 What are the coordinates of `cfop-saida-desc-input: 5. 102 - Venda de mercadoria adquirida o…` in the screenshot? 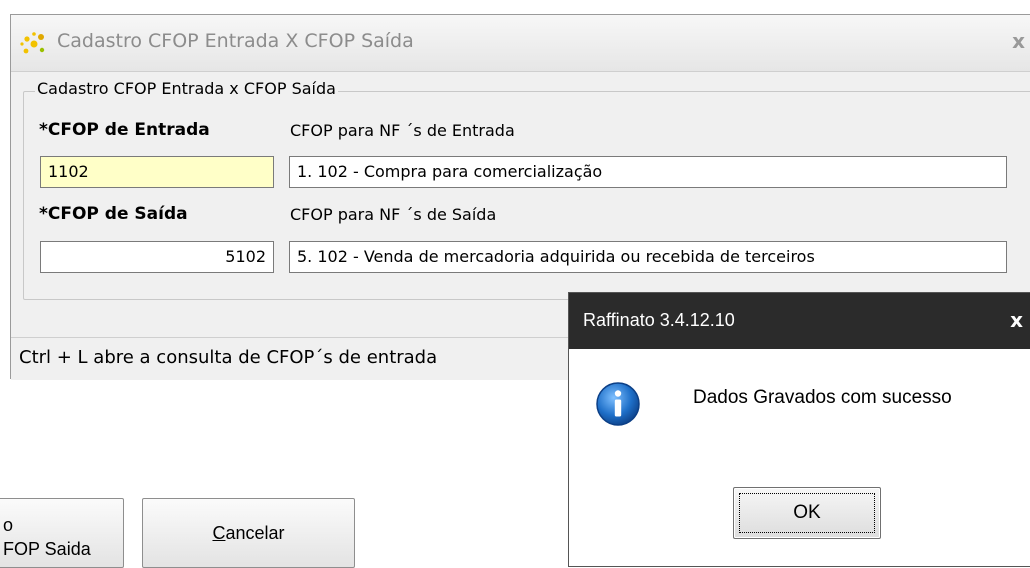 It's located at (648, 257).